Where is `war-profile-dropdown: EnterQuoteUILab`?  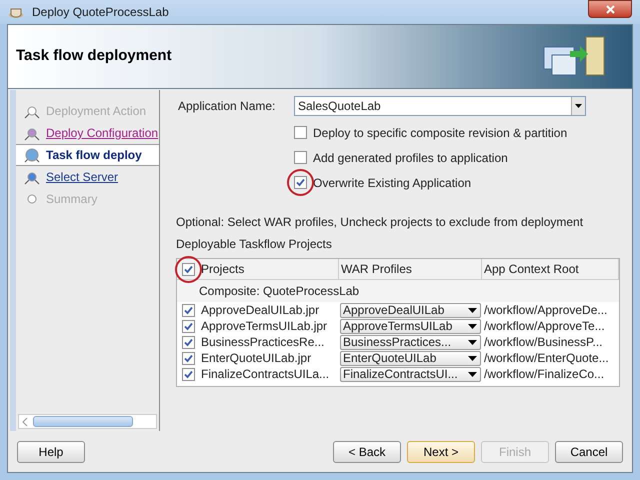
war-profile-dropdown: EnterQuoteUILab is located at coordinates (410, 358).